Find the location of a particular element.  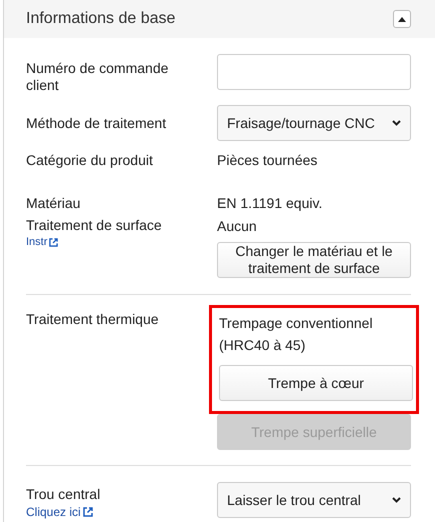

field-label: Traitement de surface is located at coordinates (94, 225).